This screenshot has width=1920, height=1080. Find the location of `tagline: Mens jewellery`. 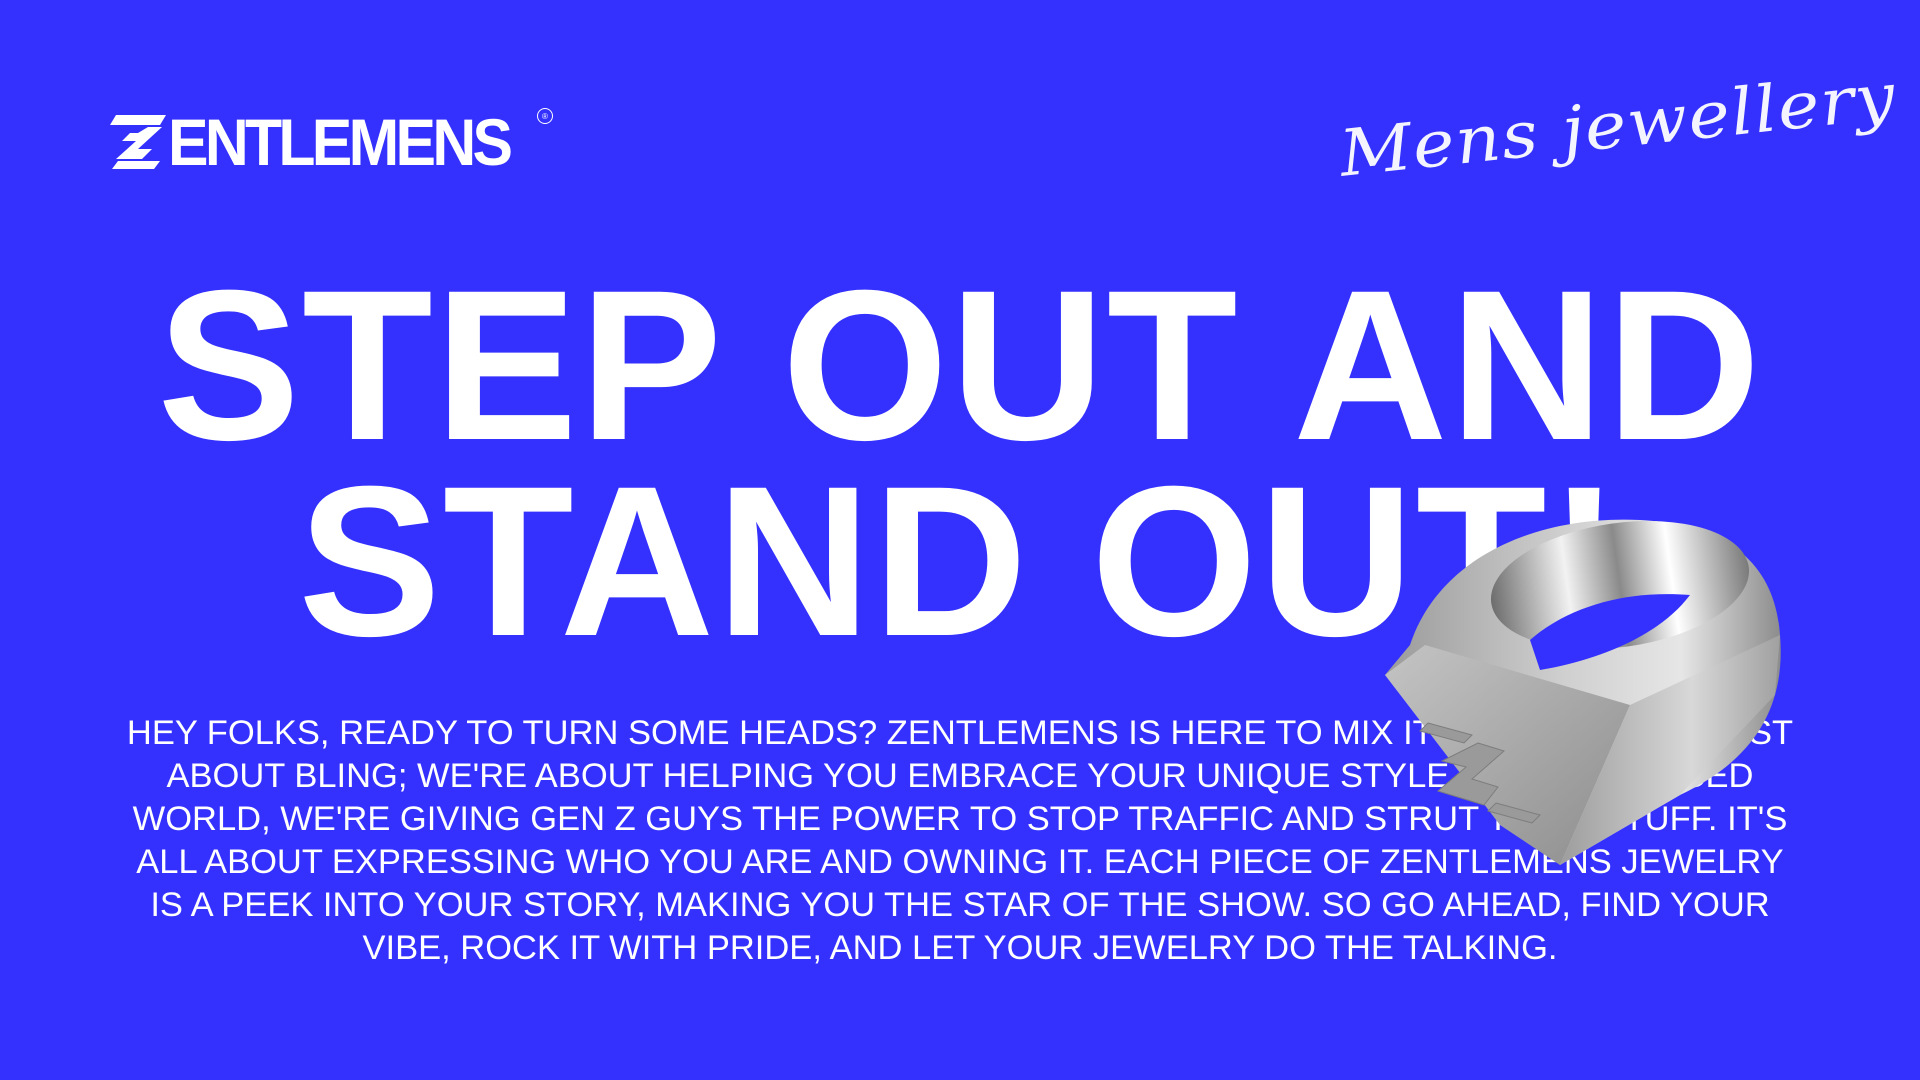

tagline: Mens jewellery is located at coordinates (1618, 125).